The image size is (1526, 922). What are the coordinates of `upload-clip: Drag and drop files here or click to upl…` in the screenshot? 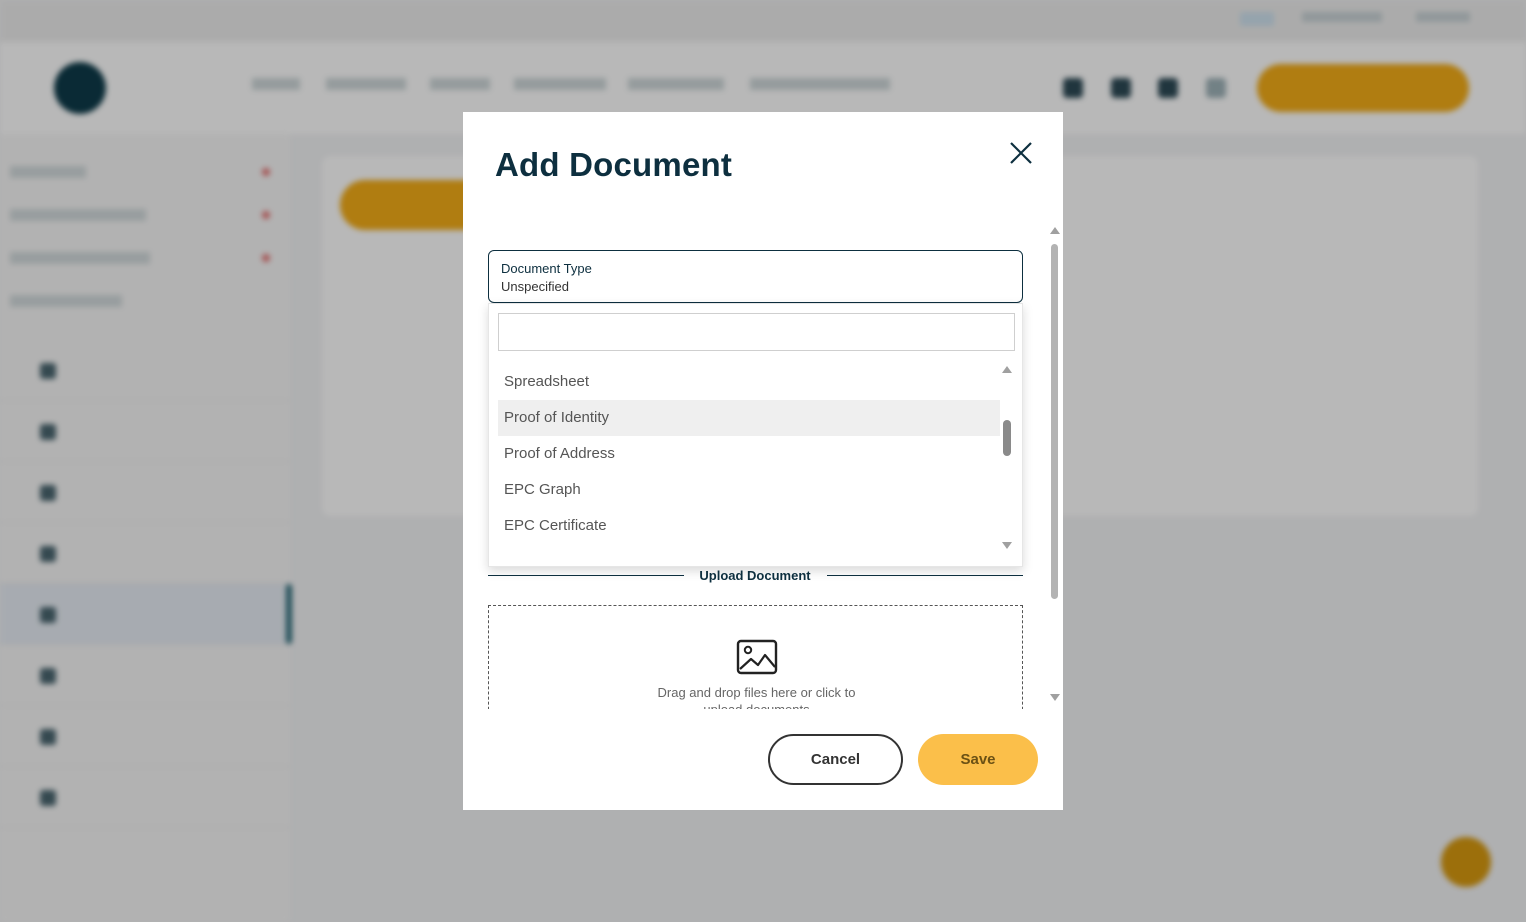 It's located at (758, 657).